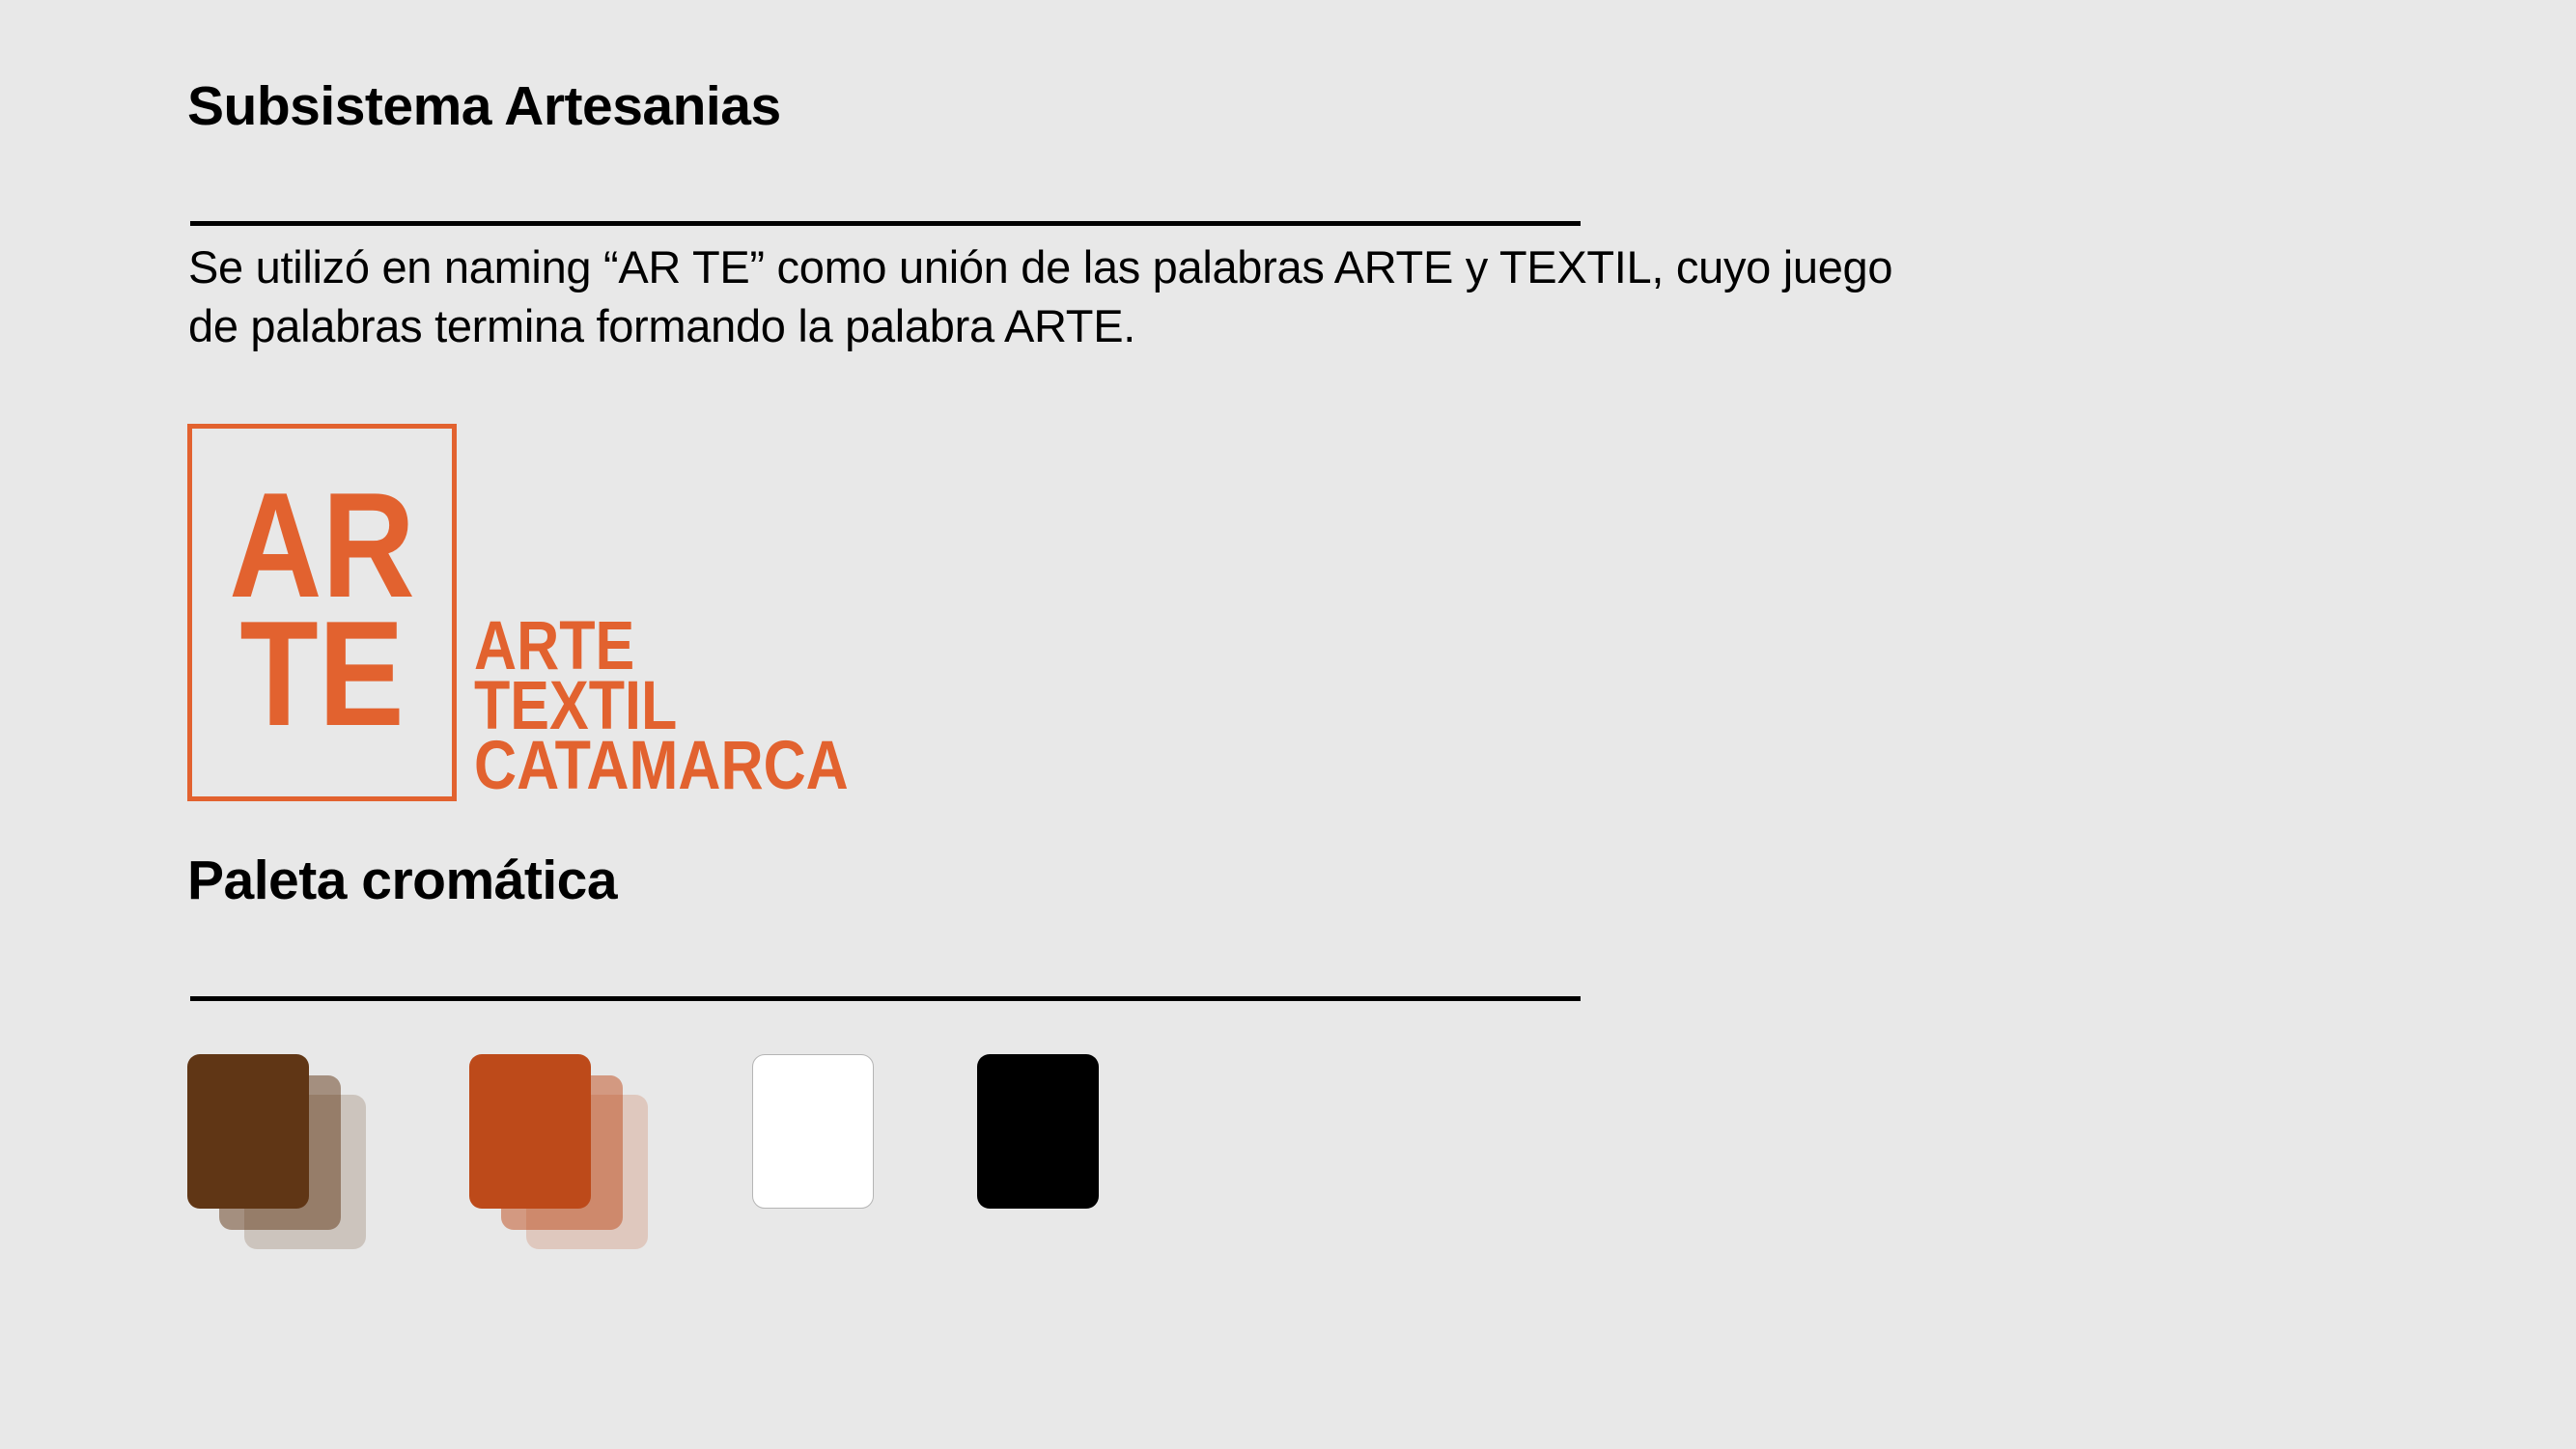 The width and height of the screenshot is (2576, 1449). What do you see at coordinates (530, 1131) in the screenshot?
I see `swatch-orange-solid` at bounding box center [530, 1131].